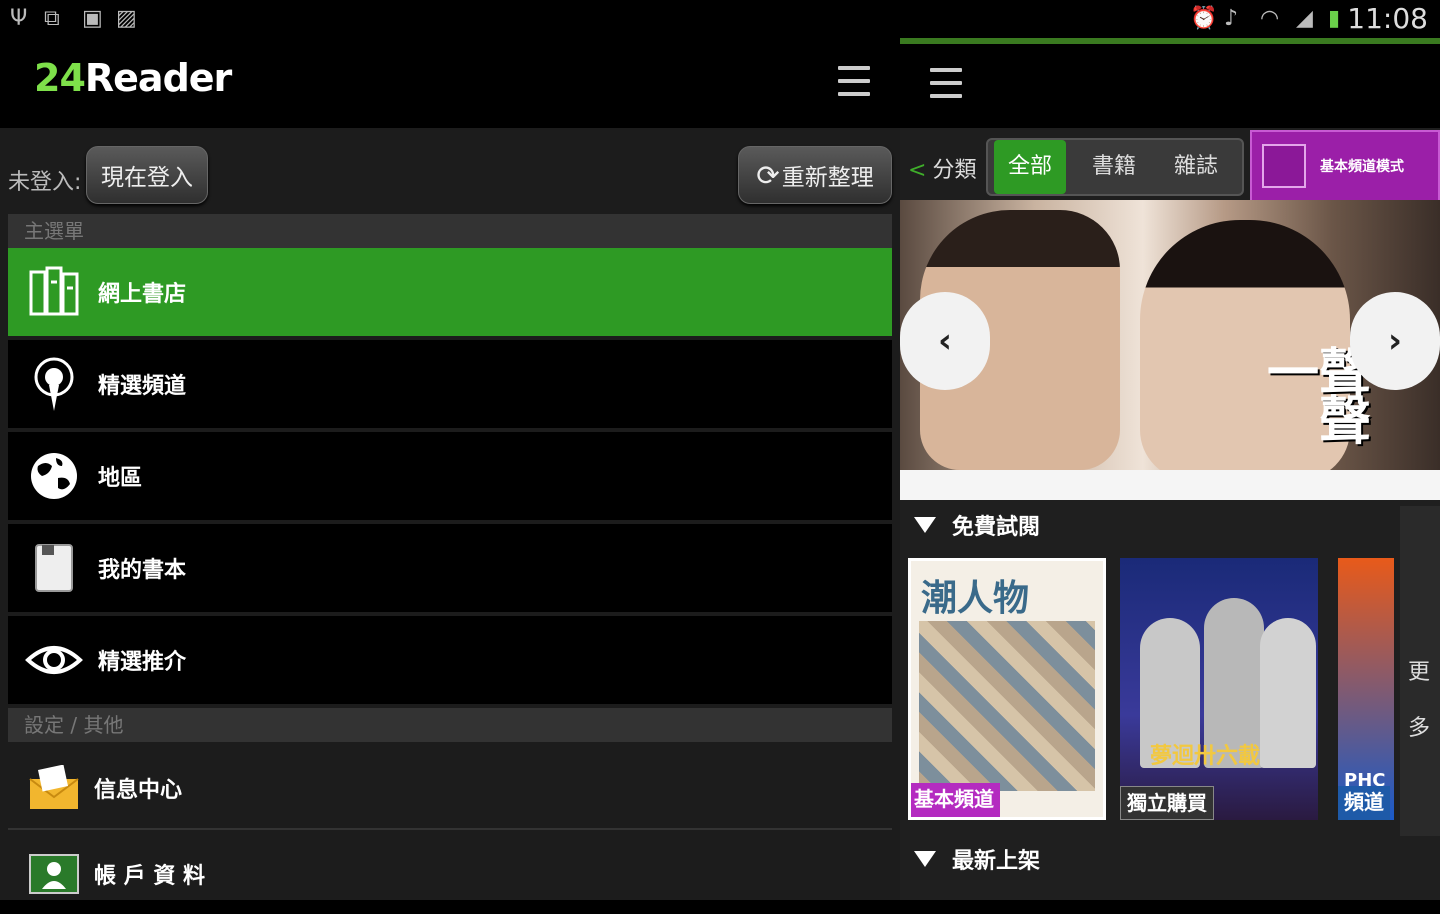 The width and height of the screenshot is (1440, 914). I want to click on magazine-cover: 潮人物 基本頻道, so click(1007, 689).